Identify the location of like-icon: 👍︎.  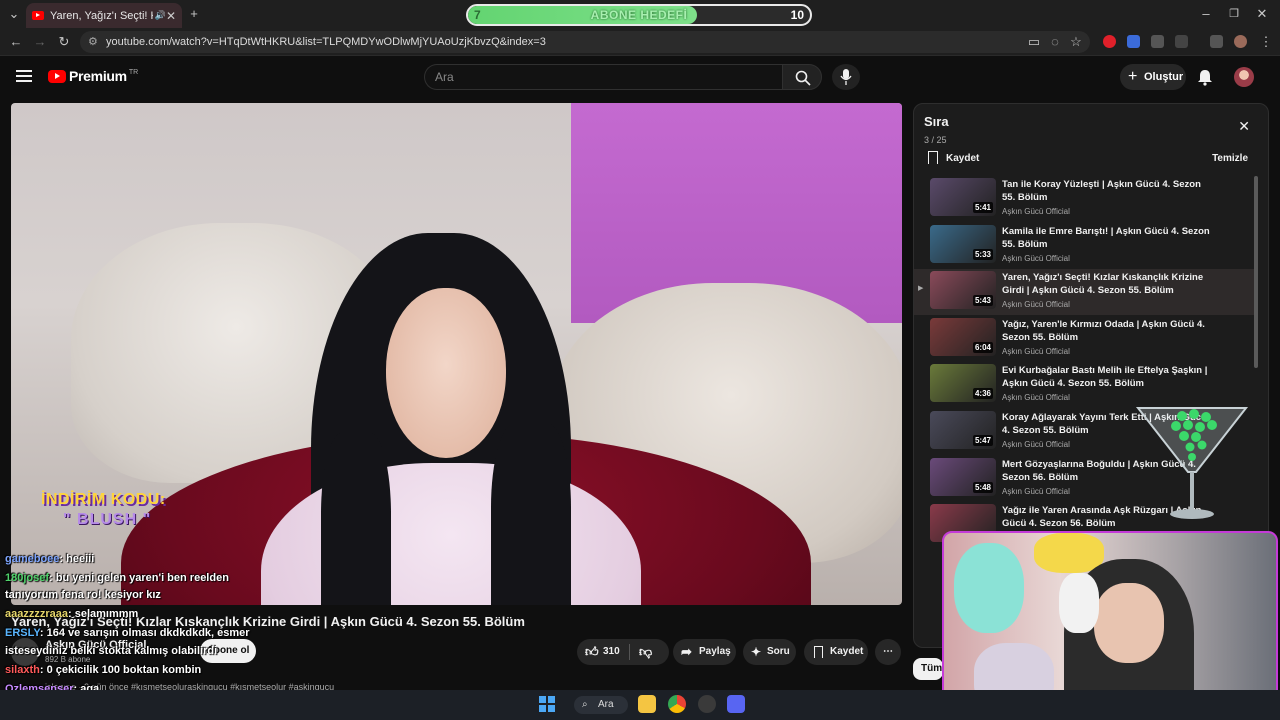
(592, 652).